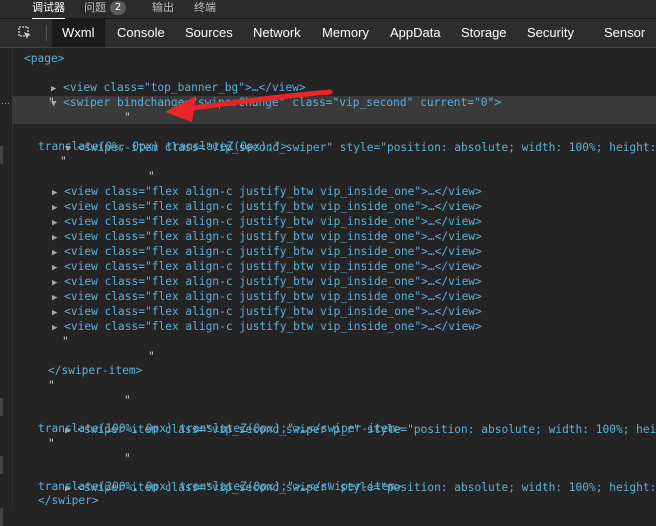 The height and width of the screenshot is (526, 656). What do you see at coordinates (48, 10) in the screenshot?
I see `tab-debugger: 调试器` at bounding box center [48, 10].